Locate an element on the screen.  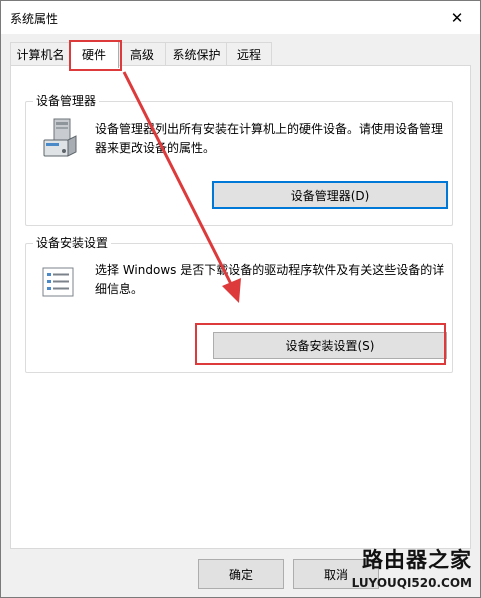
tab-system-protection: 系统保护 is located at coordinates (196, 54).